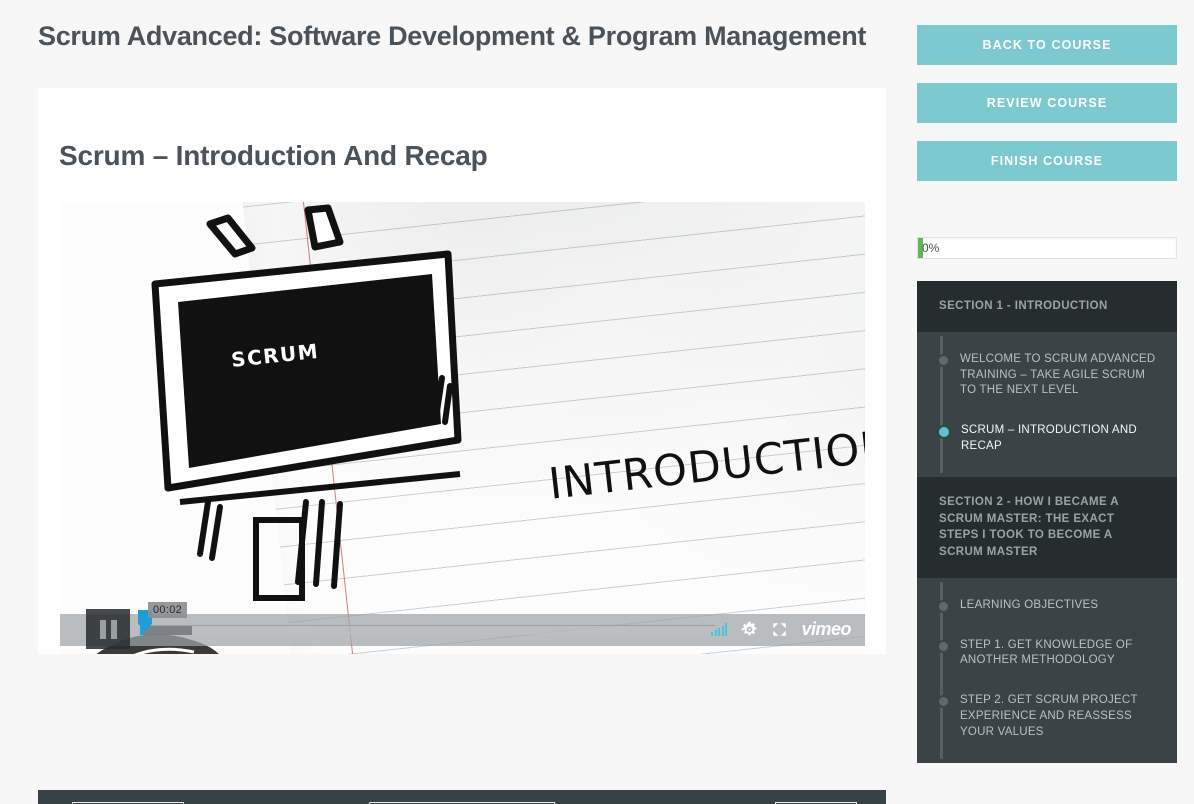 The width and height of the screenshot is (1194, 804). What do you see at coordinates (1047, 161) in the screenshot?
I see `finish-course-button: FINISH COURSE` at bounding box center [1047, 161].